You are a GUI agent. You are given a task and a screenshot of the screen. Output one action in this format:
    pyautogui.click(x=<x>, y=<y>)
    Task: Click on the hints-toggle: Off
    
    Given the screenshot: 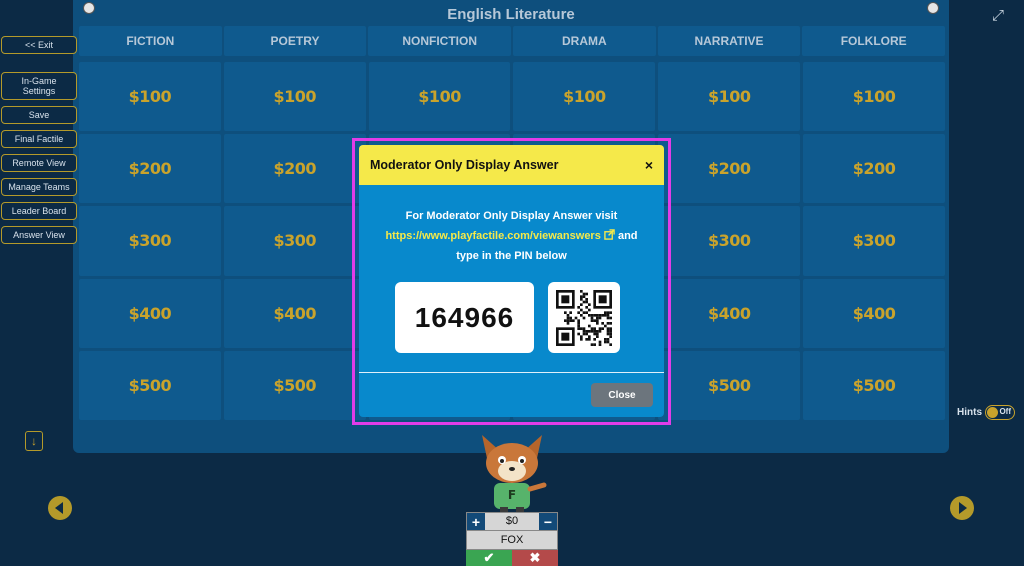 What is the action you would take?
    pyautogui.click(x=1000, y=412)
    